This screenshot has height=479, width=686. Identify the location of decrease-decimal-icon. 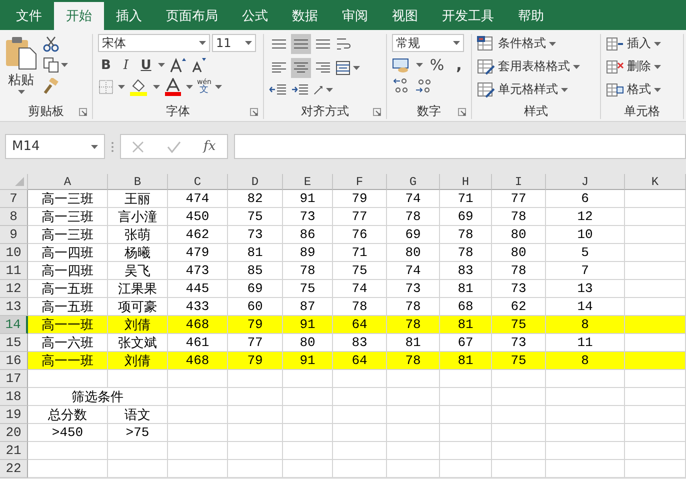
(423, 86).